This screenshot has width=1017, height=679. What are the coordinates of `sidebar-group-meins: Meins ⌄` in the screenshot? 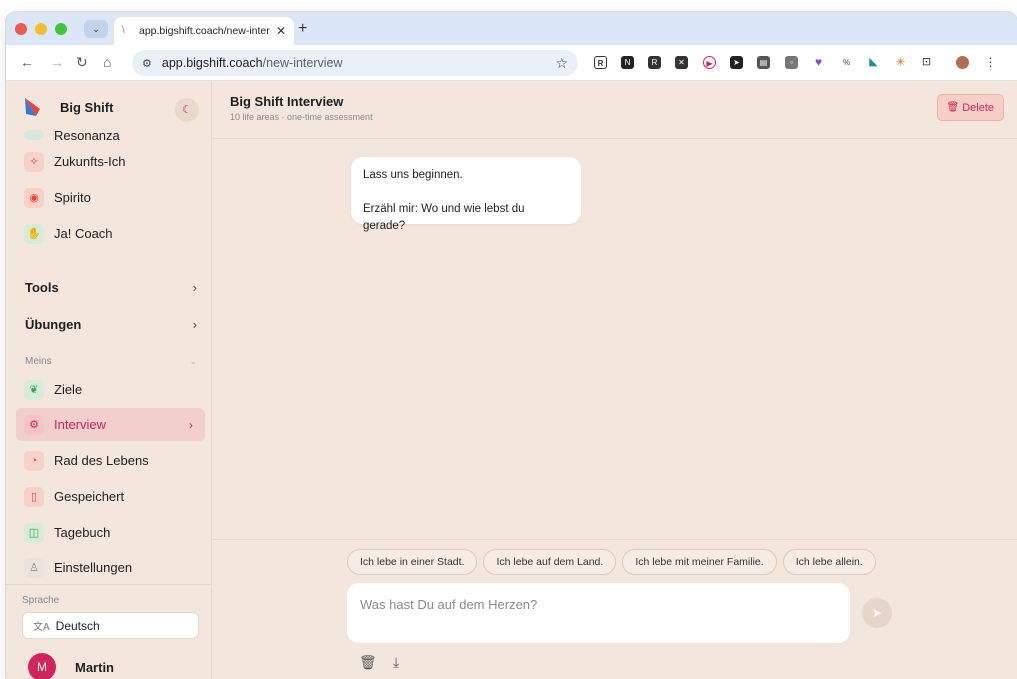 It's located at (111, 361).